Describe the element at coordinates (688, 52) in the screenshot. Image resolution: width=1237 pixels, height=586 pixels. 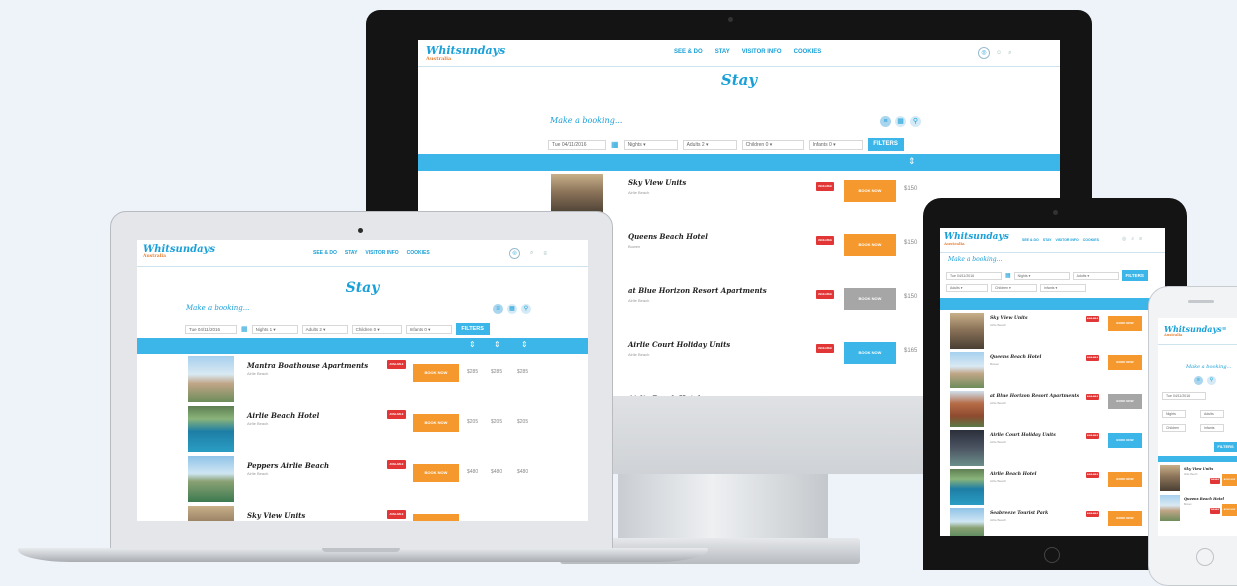
I see `nav-link-see-do: SEE & DO` at that location.